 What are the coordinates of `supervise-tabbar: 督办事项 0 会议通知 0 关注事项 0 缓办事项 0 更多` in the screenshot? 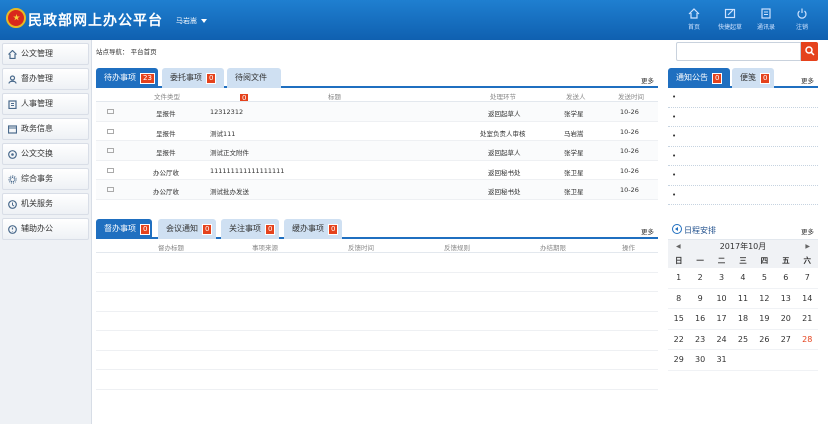 It's located at (377, 229).